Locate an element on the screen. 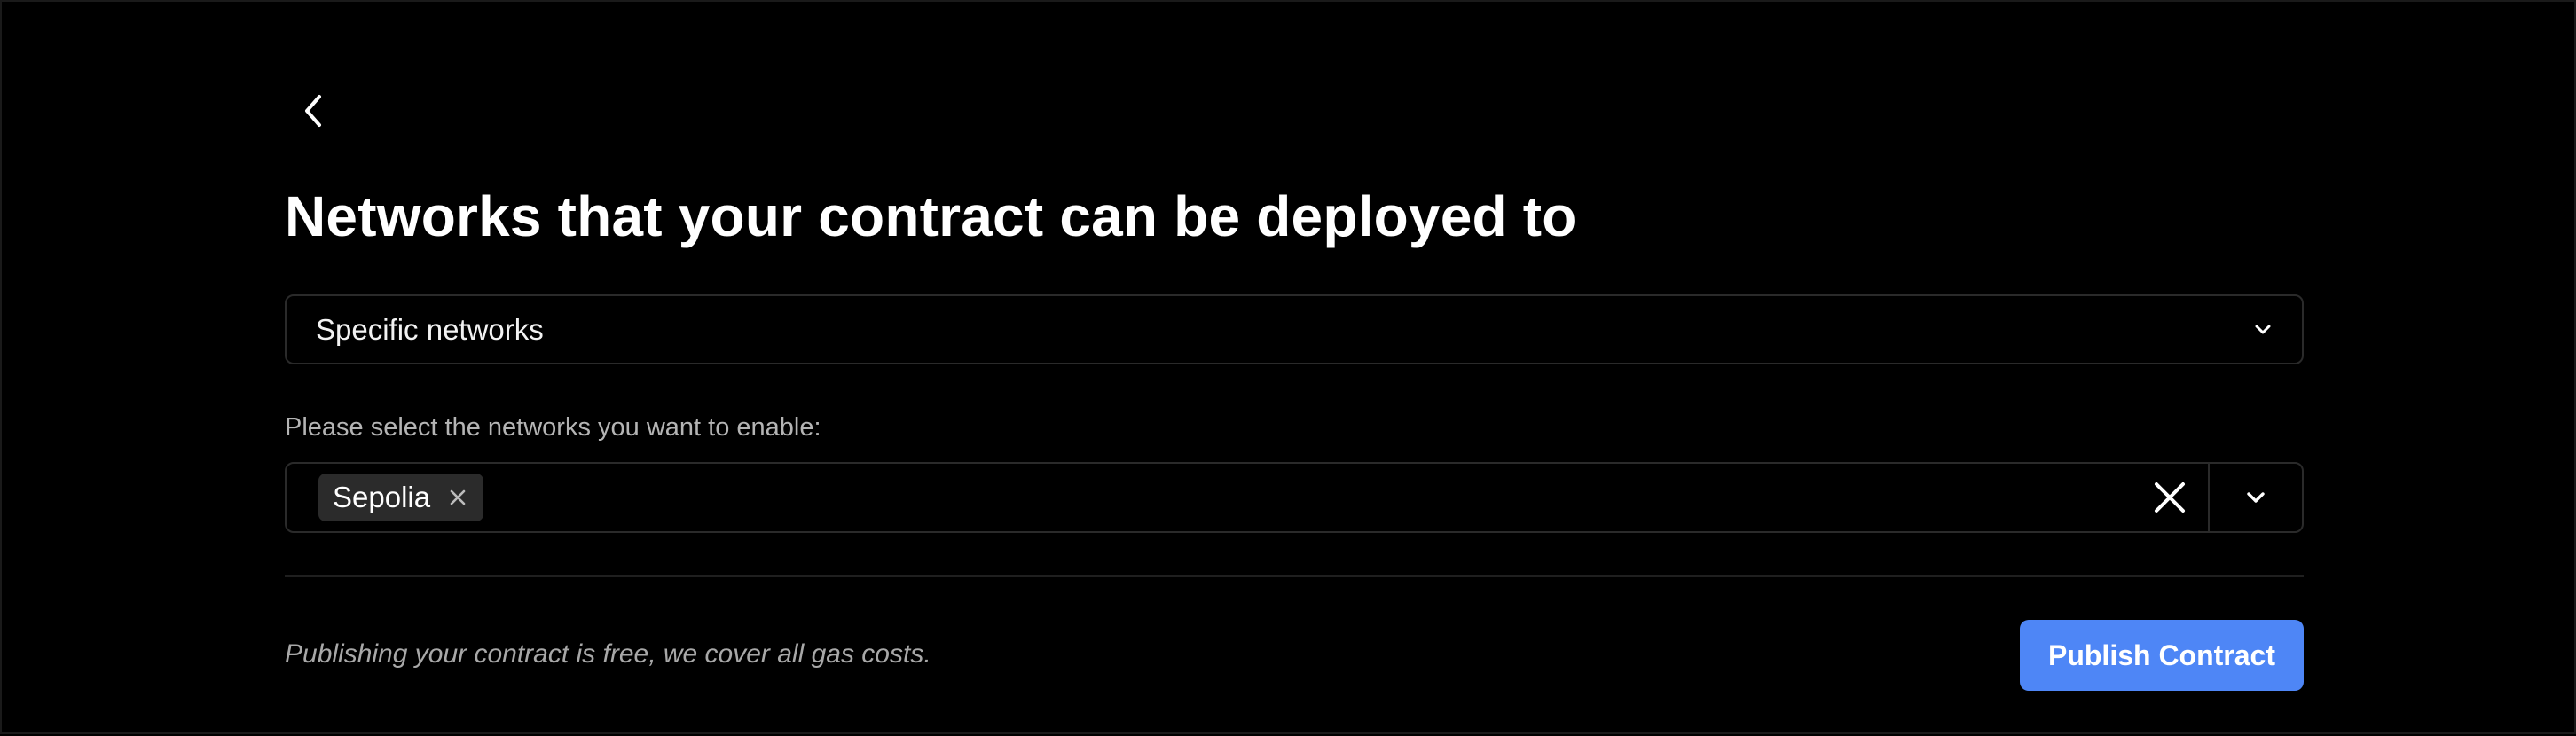 The width and height of the screenshot is (2576, 736). network-tag-label: Sepolia is located at coordinates (382, 497).